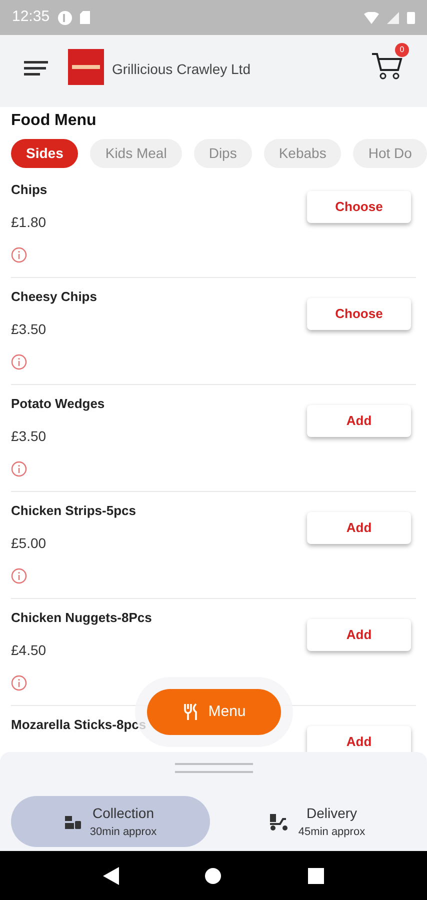 This screenshot has height=900, width=427. What do you see at coordinates (393, 18) in the screenshot?
I see `signal-icon` at bounding box center [393, 18].